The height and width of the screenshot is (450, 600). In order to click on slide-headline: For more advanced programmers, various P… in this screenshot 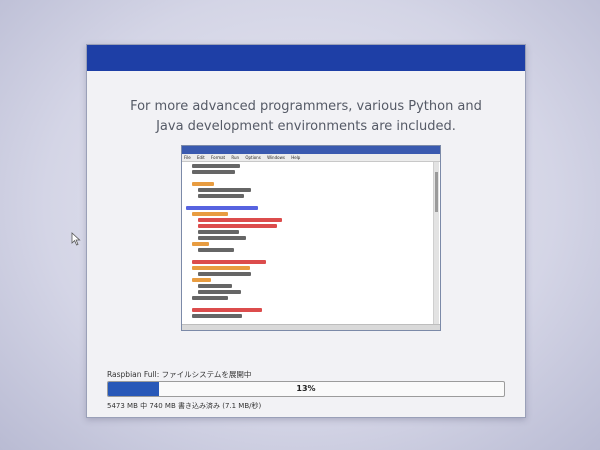, I will do `click(306, 117)`.